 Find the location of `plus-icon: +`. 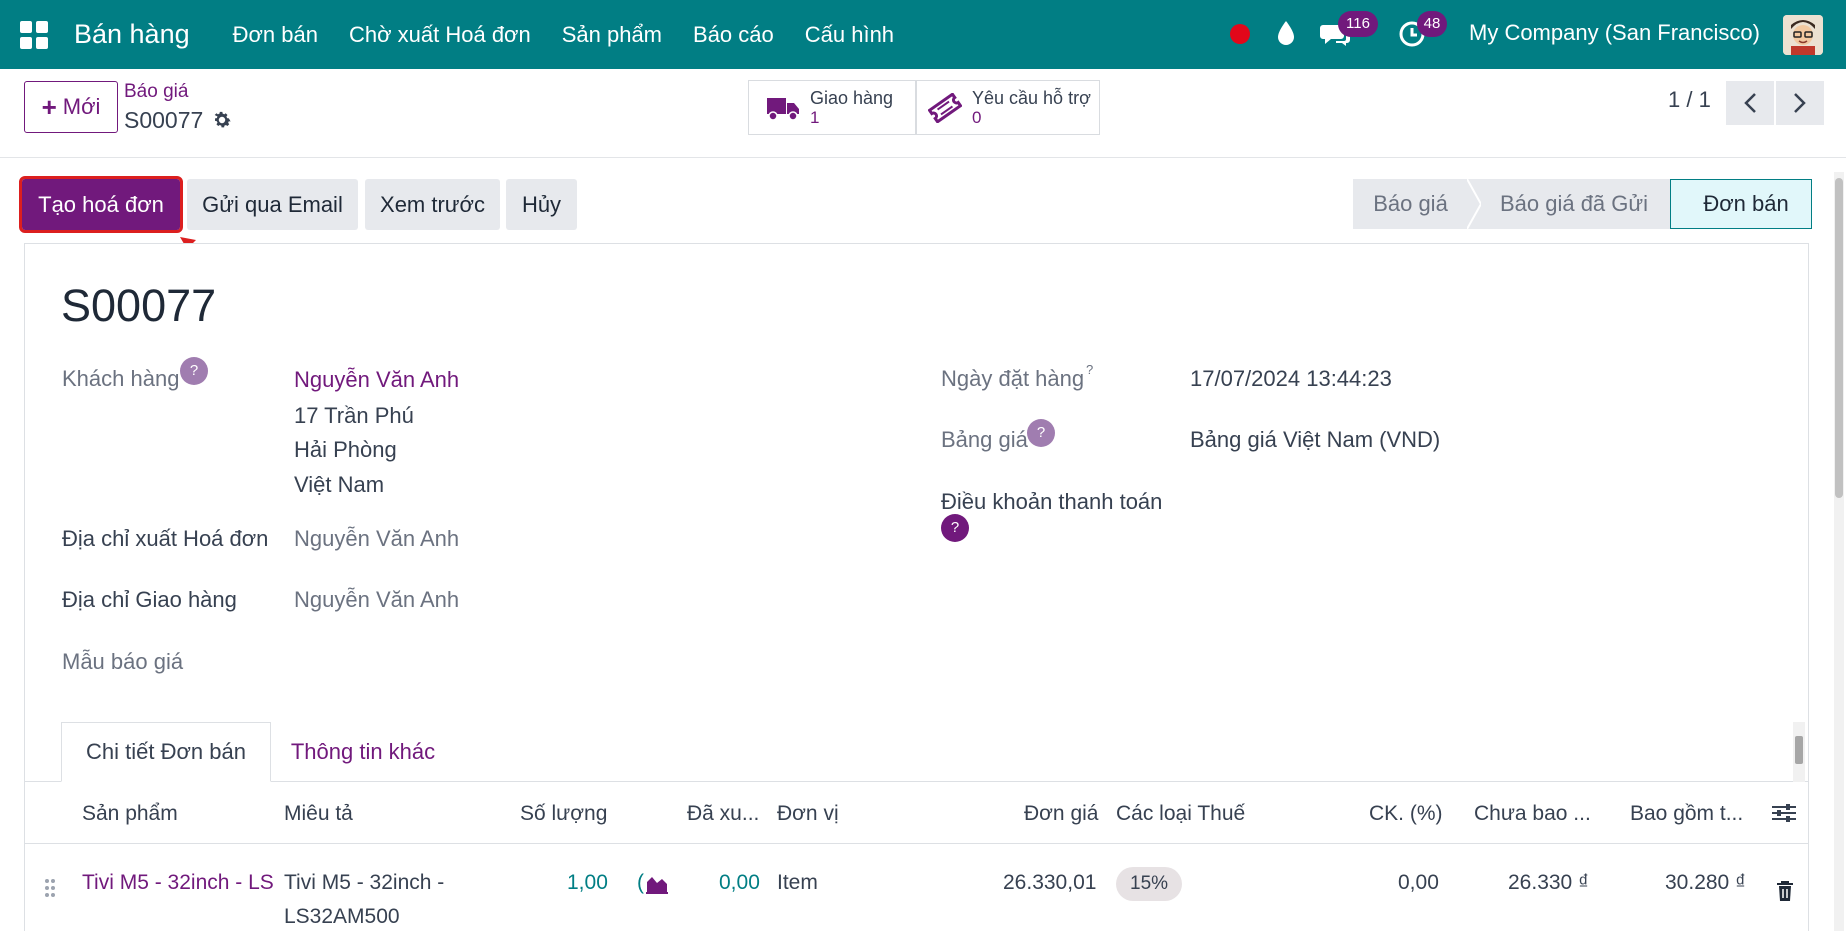

plus-icon: + is located at coordinates (49, 107).